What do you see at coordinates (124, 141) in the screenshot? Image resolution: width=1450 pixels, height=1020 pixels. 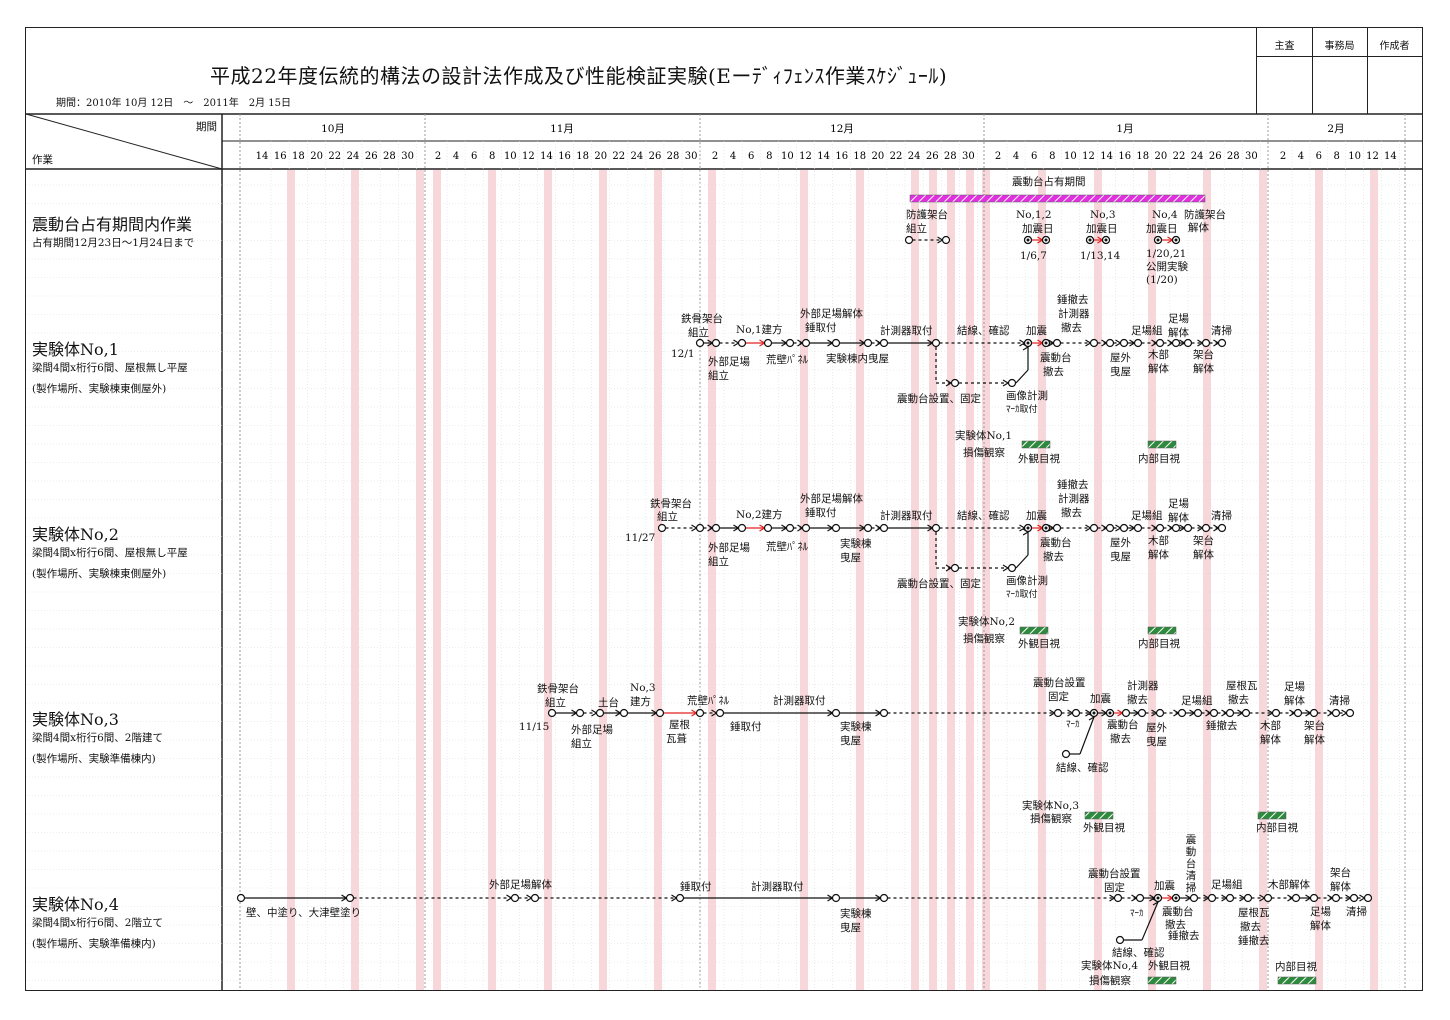 I see `diagonal-line` at bounding box center [124, 141].